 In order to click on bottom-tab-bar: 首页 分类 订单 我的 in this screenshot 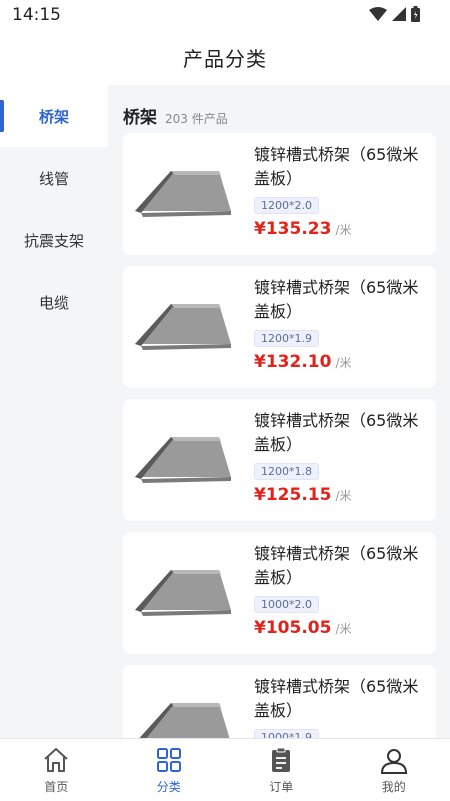, I will do `click(225, 769)`.